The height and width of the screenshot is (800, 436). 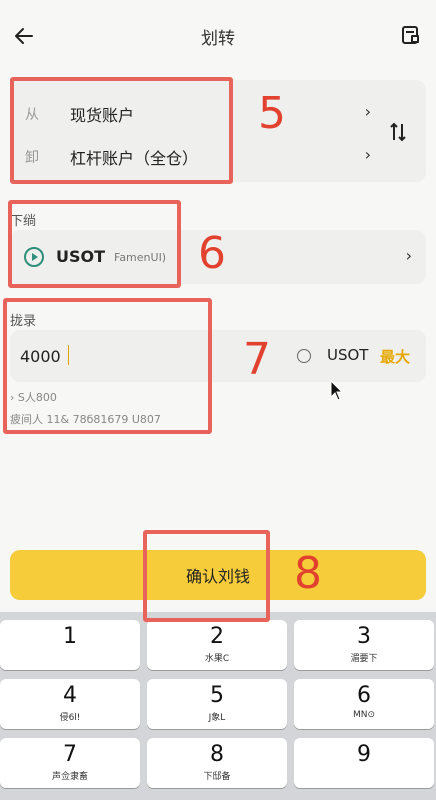 What do you see at coordinates (217, 659) in the screenshot?
I see `key-letters: 水果C` at bounding box center [217, 659].